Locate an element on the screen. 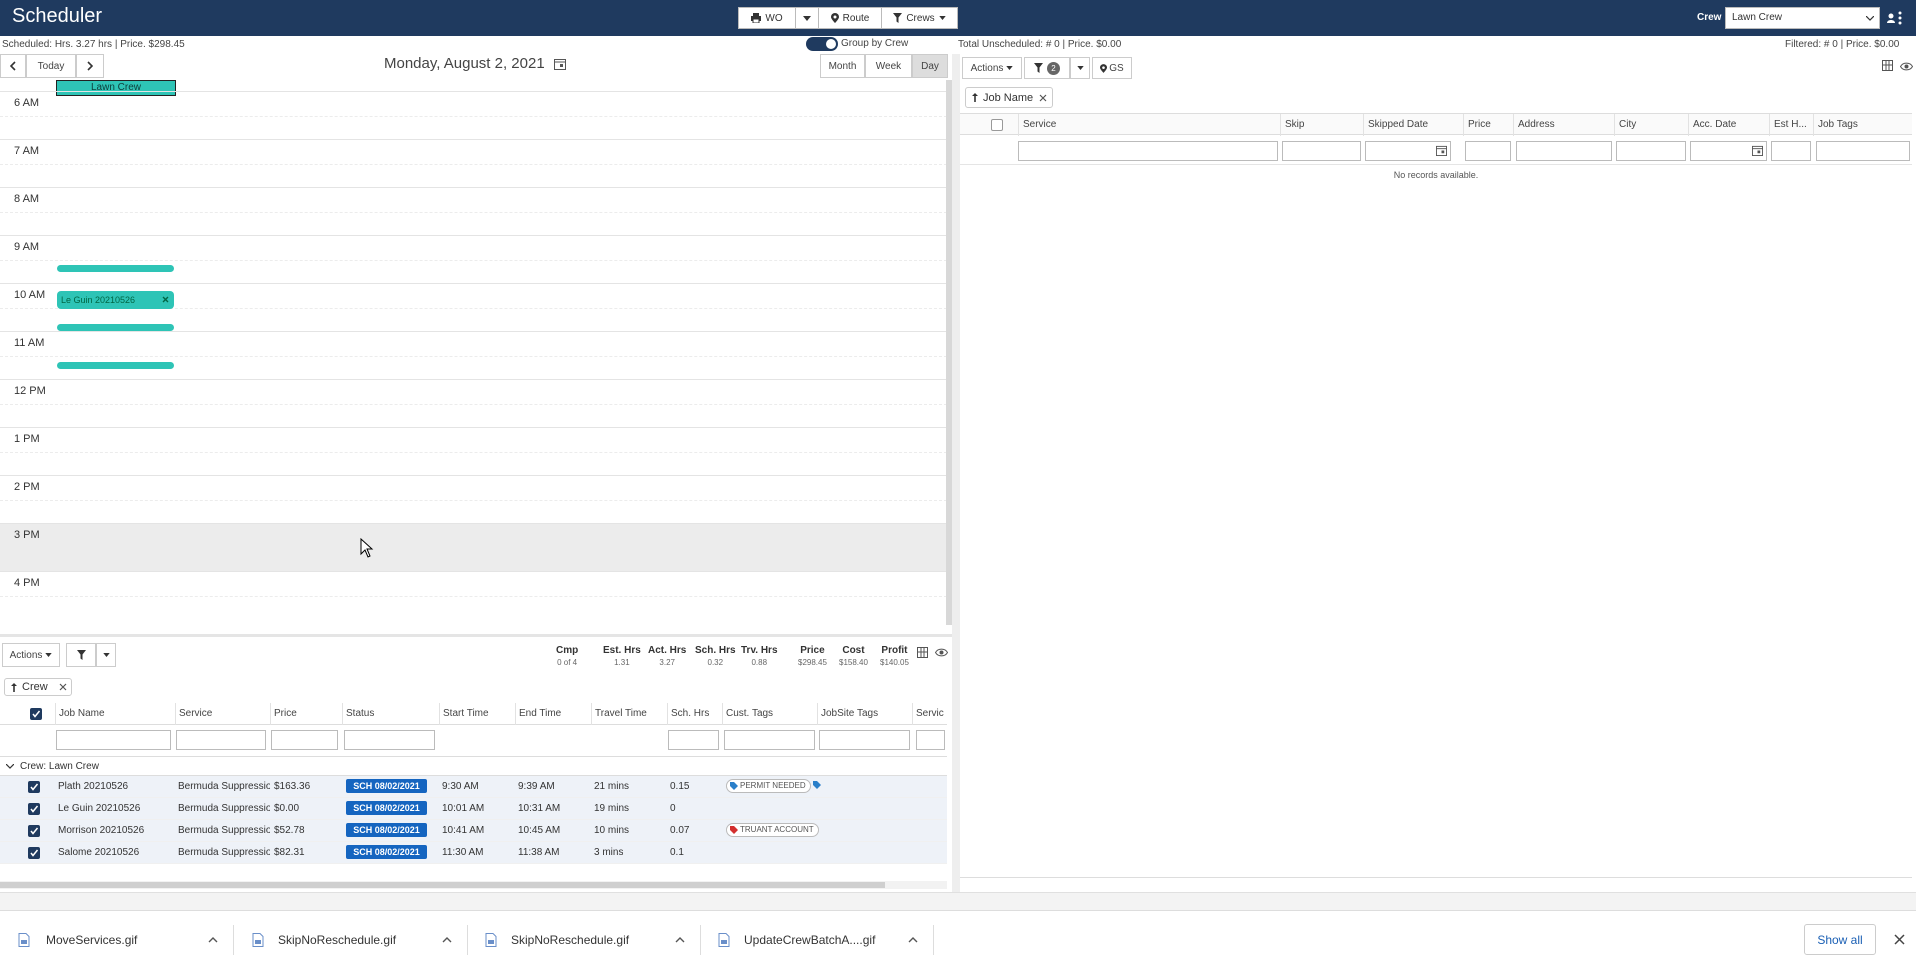  user-icon is located at coordinates (1891, 18).